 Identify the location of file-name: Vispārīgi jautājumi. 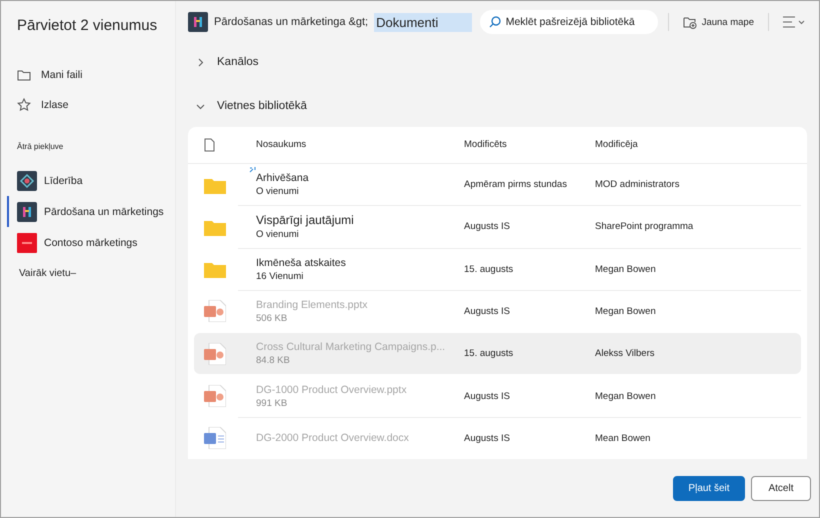
(305, 220).